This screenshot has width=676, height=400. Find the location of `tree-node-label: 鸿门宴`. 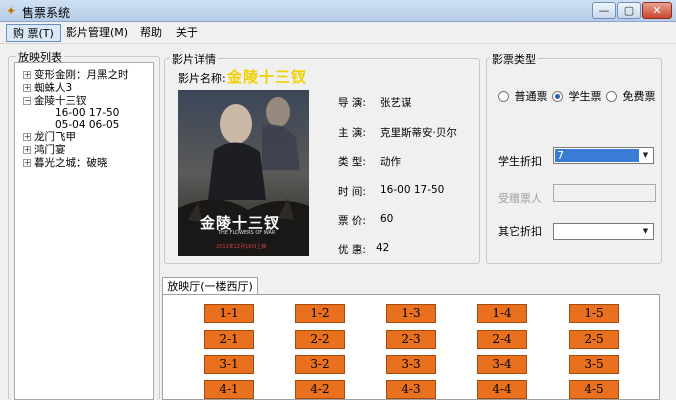

tree-node-label: 鸿门宴 is located at coordinates (50, 150).